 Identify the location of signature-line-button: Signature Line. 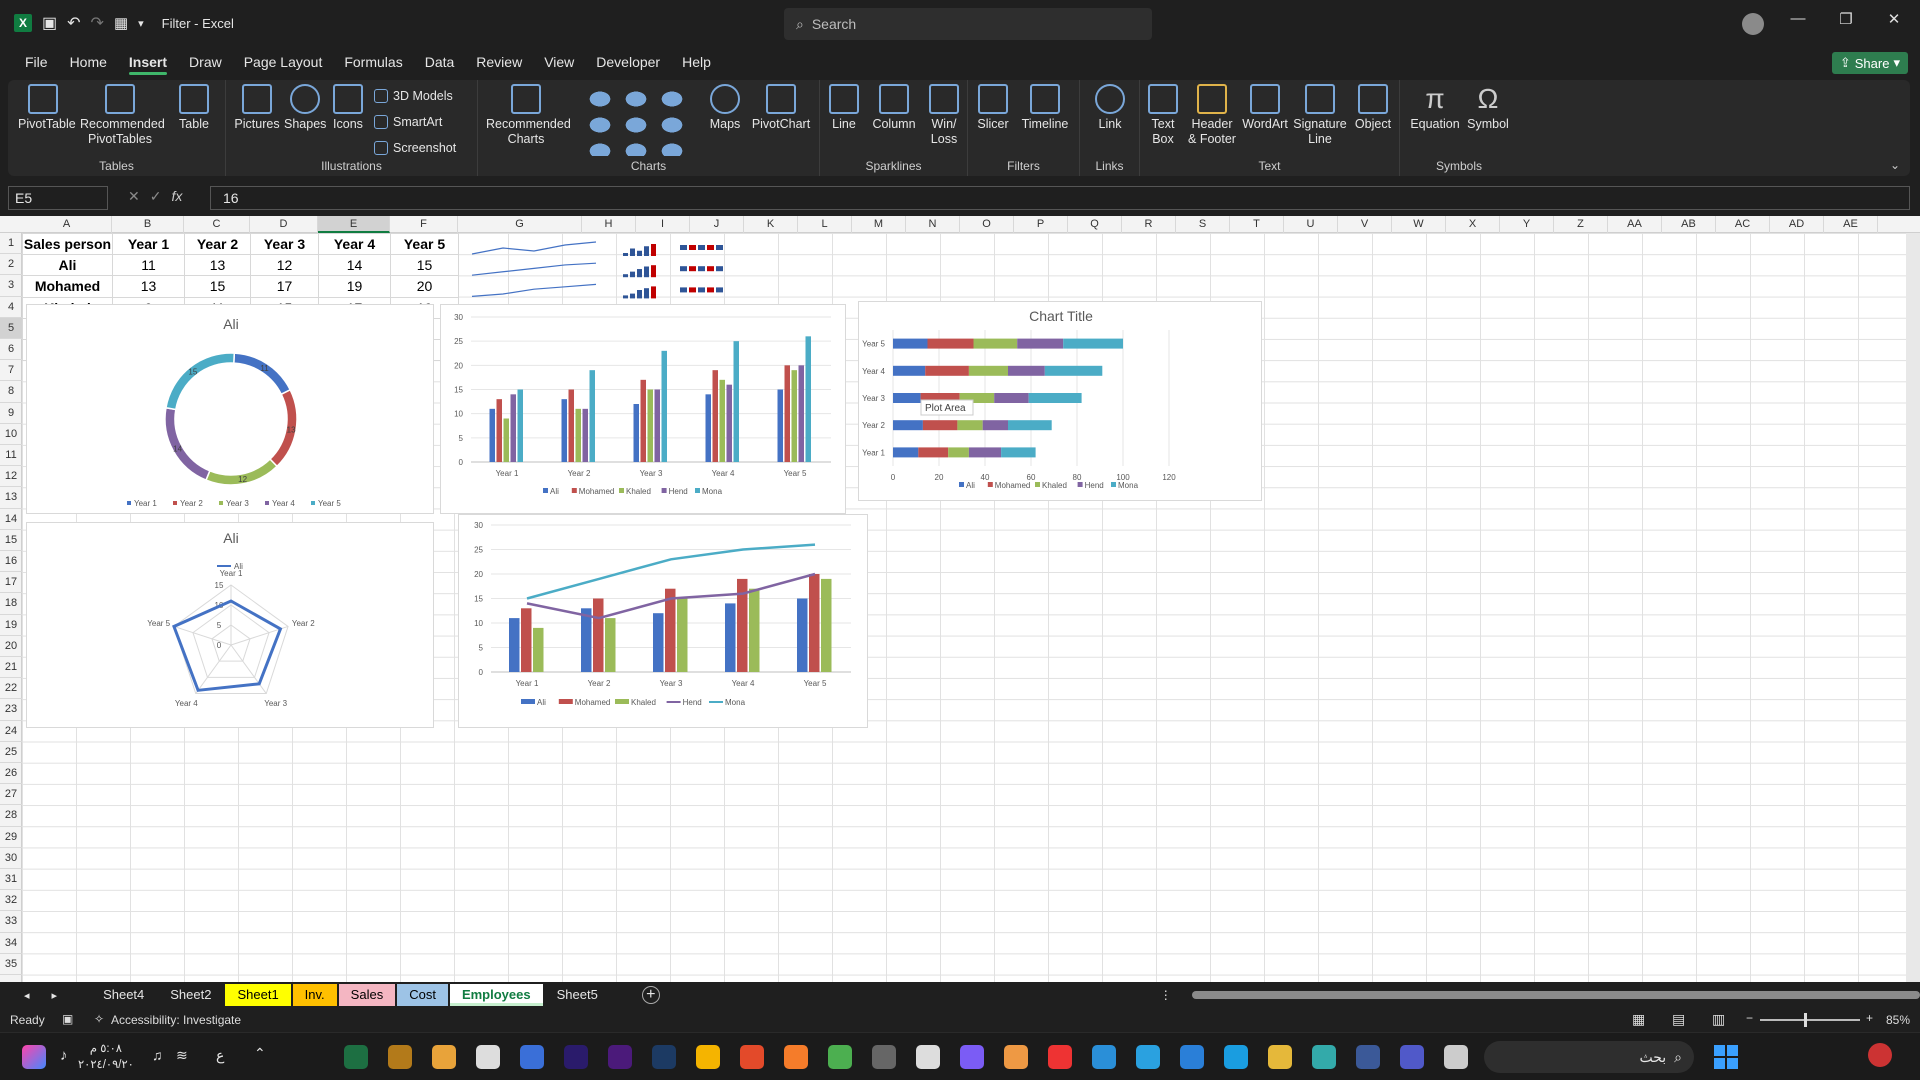
(1320, 115).